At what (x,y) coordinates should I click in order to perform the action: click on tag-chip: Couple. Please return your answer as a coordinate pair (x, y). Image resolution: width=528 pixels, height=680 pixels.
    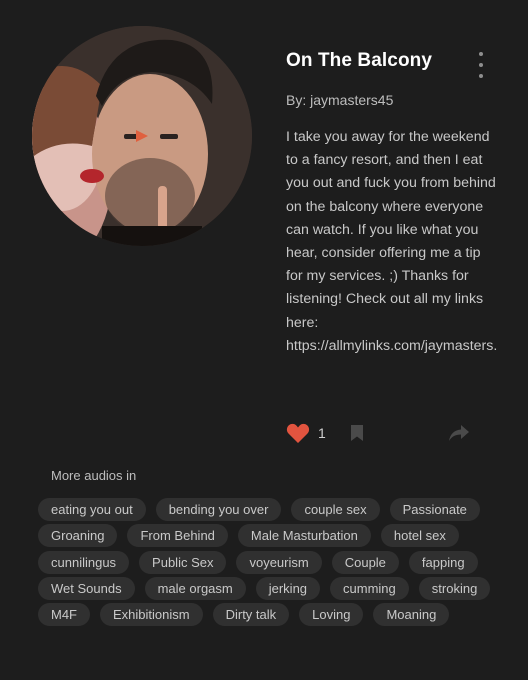
    Looking at the image, I should click on (365, 562).